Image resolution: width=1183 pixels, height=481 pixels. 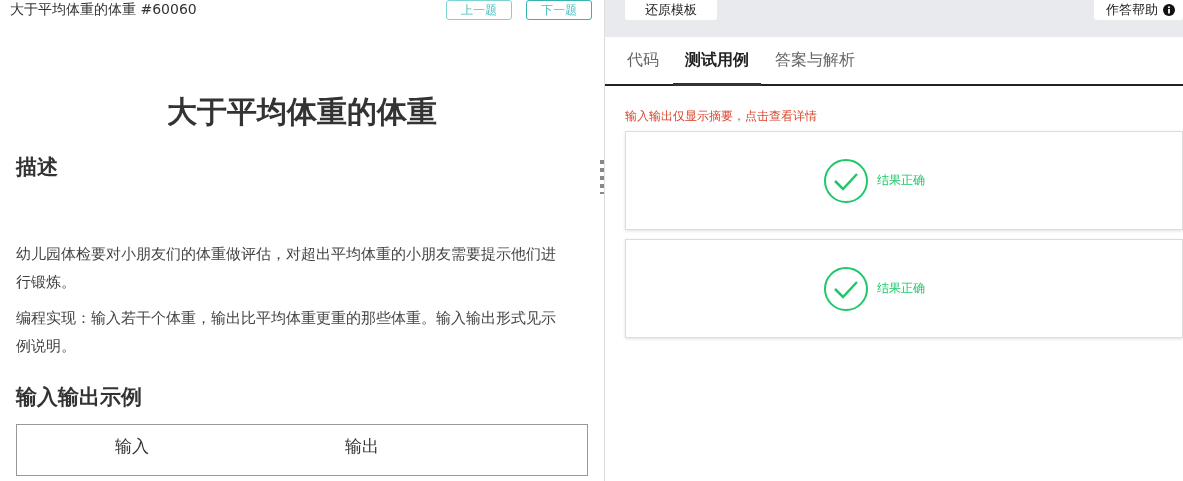 I want to click on column-header: 输出, so click(x=362, y=446).